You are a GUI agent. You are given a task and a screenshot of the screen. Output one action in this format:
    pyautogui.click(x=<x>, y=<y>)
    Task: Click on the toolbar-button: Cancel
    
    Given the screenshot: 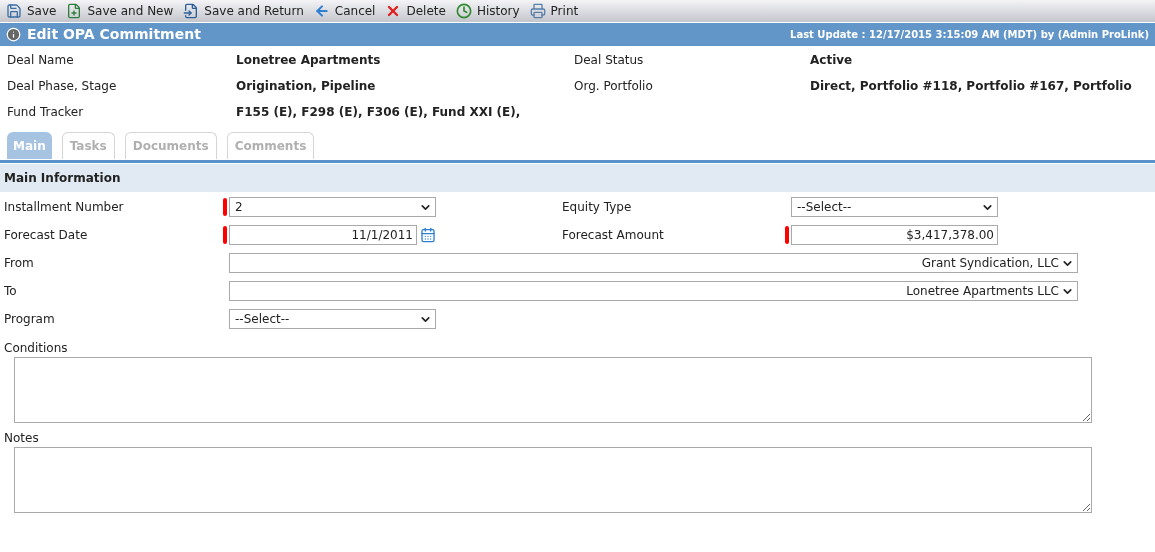 What is the action you would take?
    pyautogui.click(x=344, y=11)
    